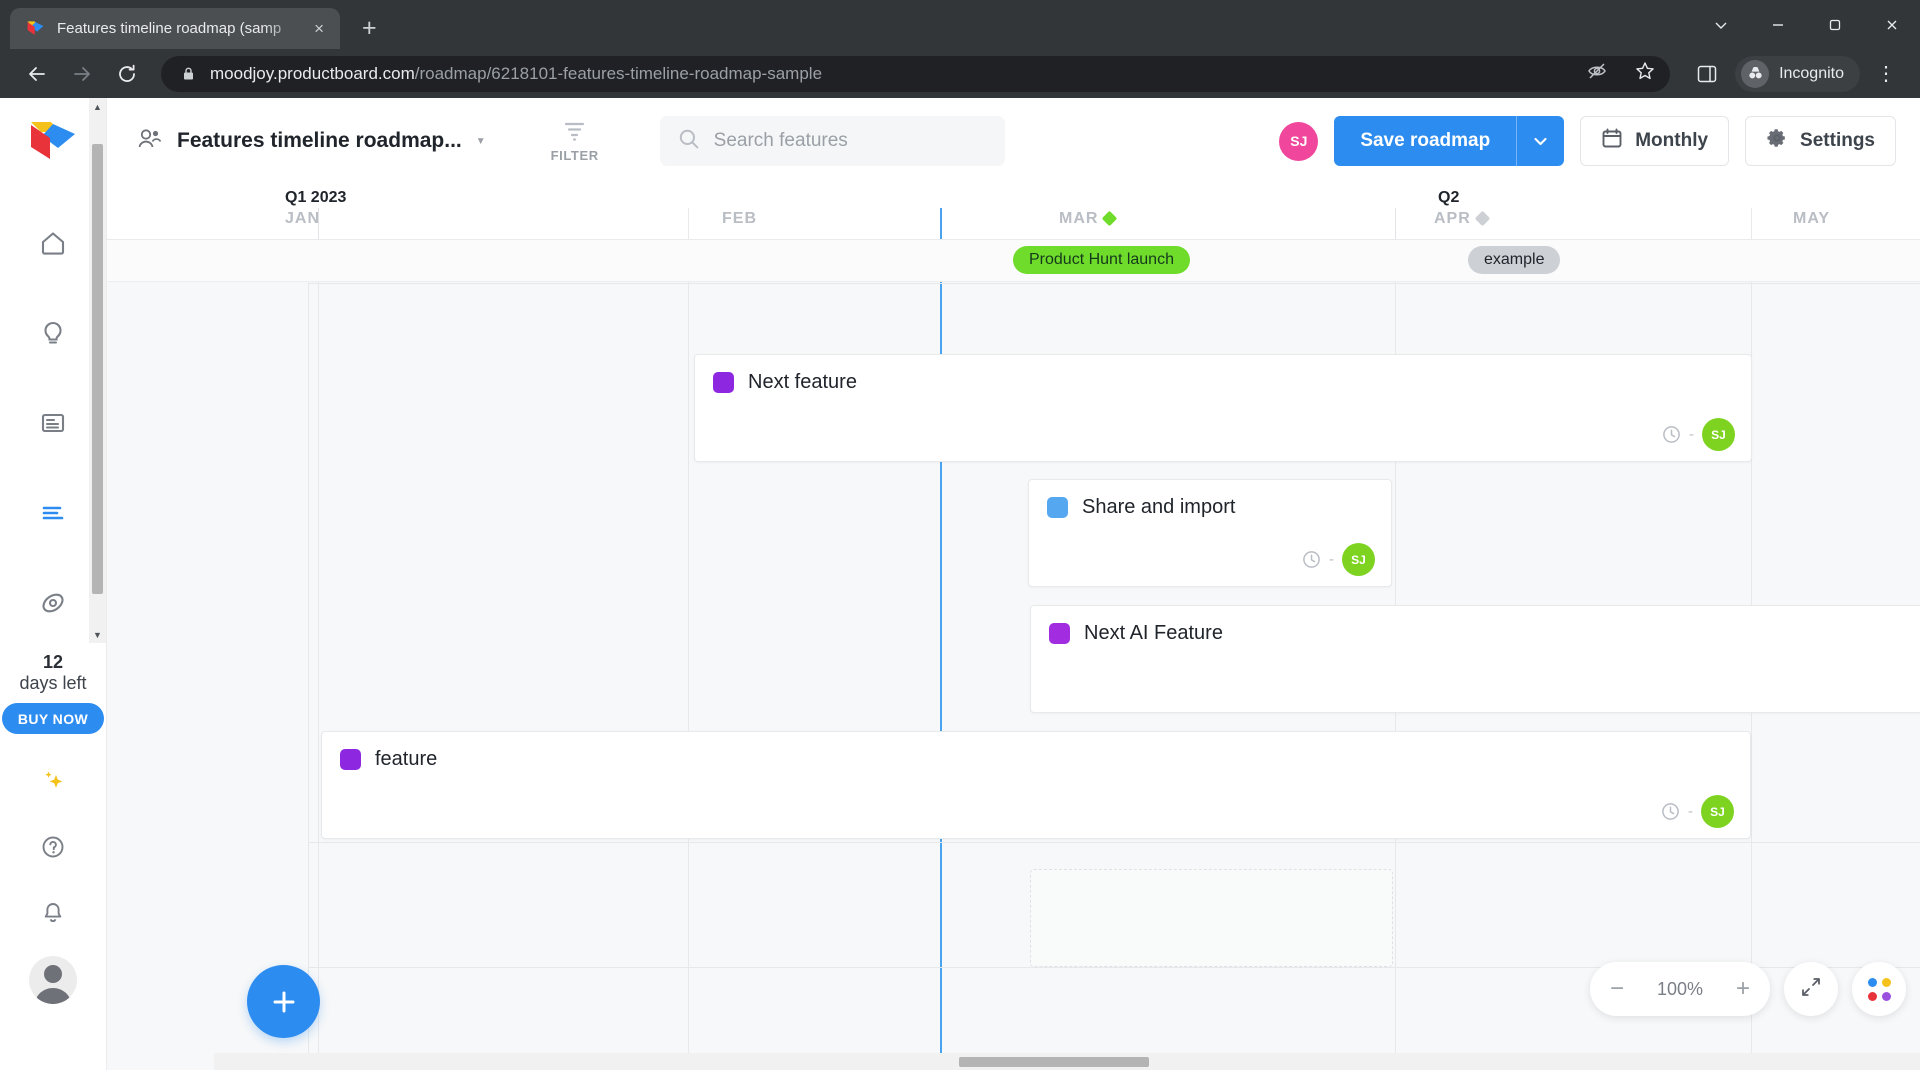 Image resolution: width=1920 pixels, height=1080 pixels. What do you see at coordinates (1812, 218) in the screenshot?
I see `month-label-text: MAY` at bounding box center [1812, 218].